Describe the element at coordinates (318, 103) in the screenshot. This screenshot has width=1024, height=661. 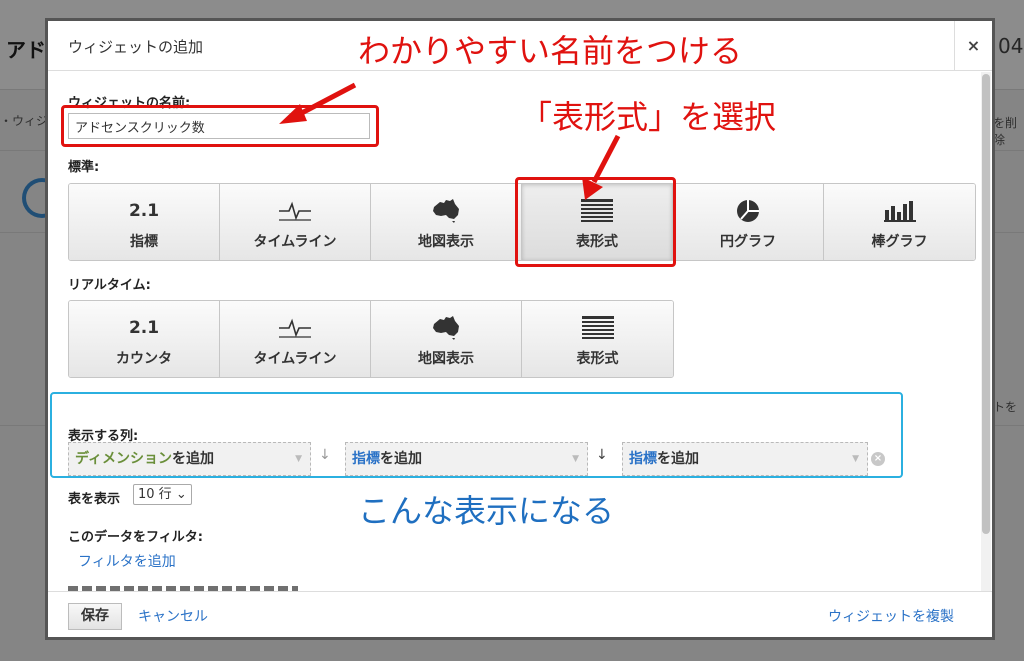
I see `name-arrow-icon` at that location.